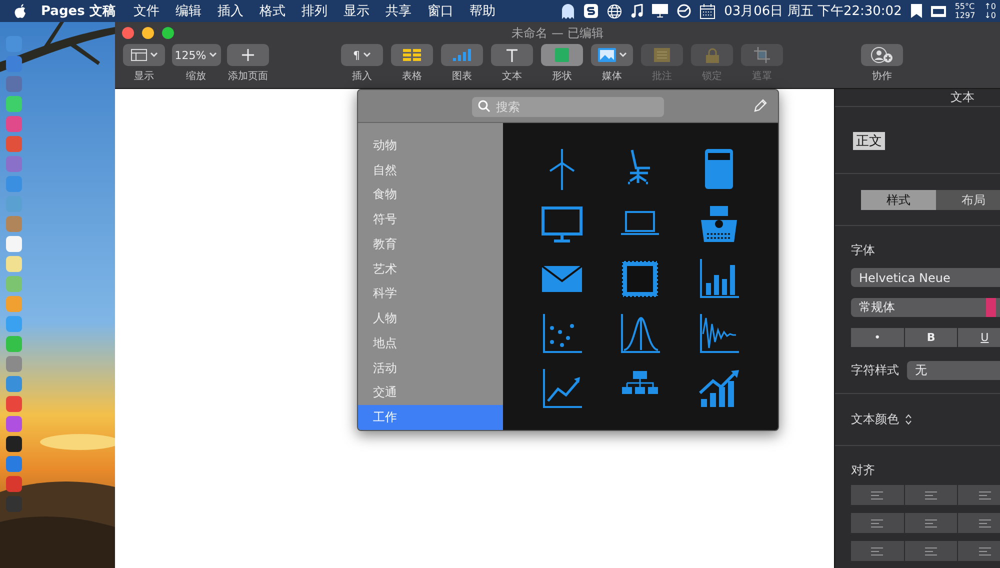  I want to click on ghost-icon, so click(568, 11).